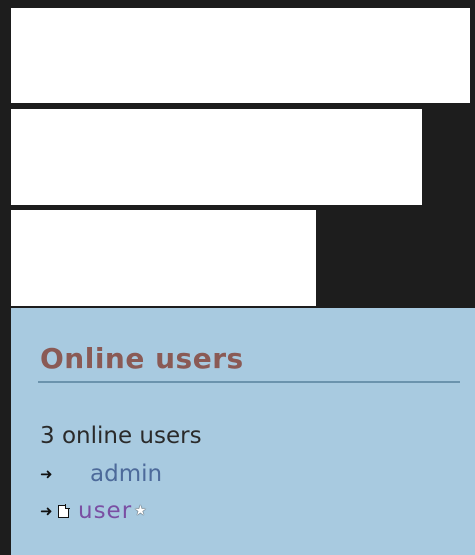  What do you see at coordinates (249, 382) in the screenshot?
I see `title-divider` at bounding box center [249, 382].